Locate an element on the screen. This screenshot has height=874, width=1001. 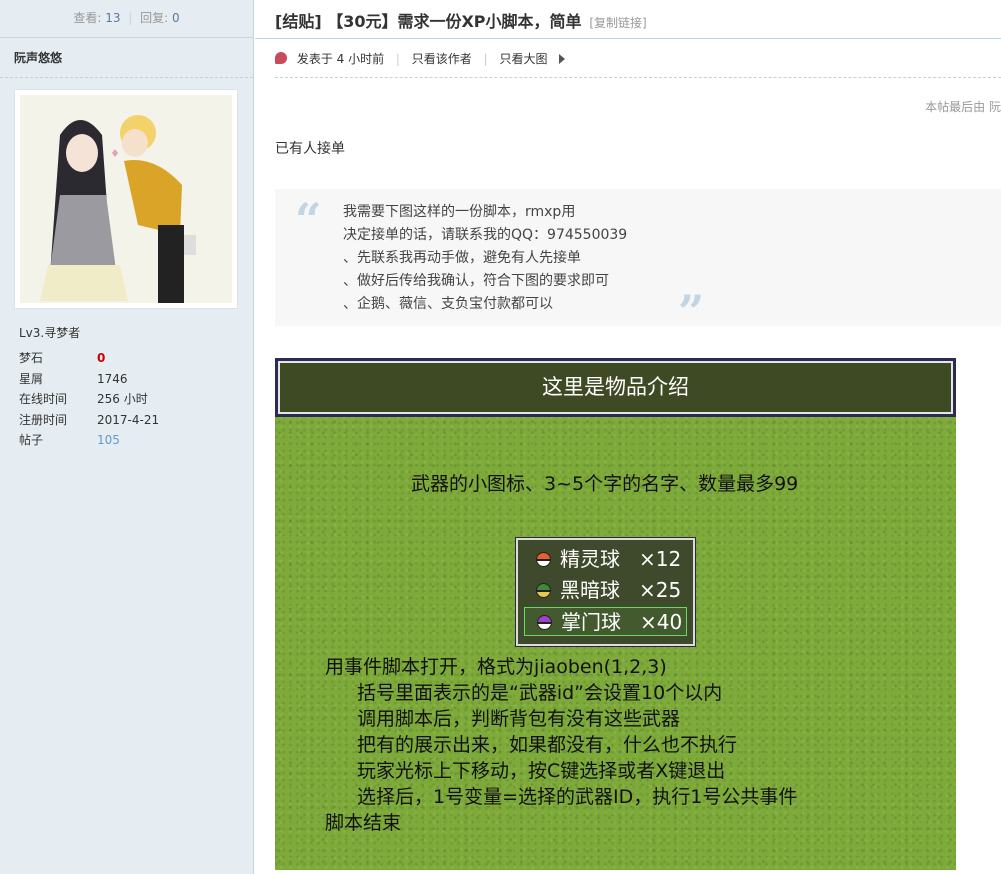
profile-row-posts: 帖子 105 is located at coordinates (89, 440).